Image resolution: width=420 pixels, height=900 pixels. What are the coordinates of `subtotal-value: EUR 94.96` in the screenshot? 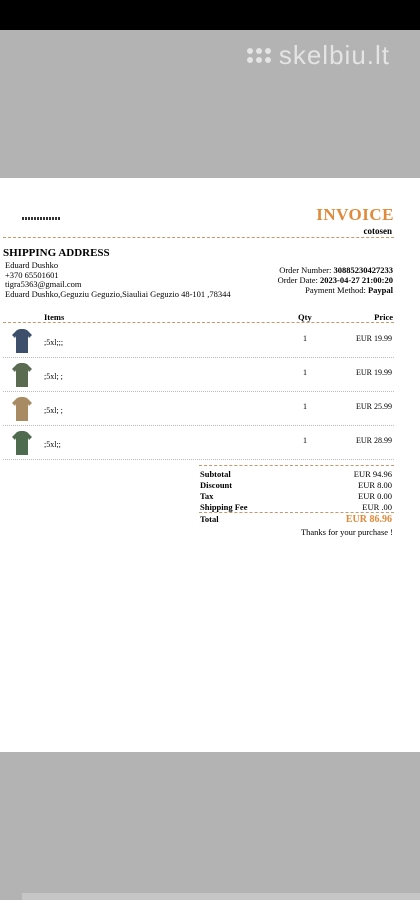 It's located at (372, 474).